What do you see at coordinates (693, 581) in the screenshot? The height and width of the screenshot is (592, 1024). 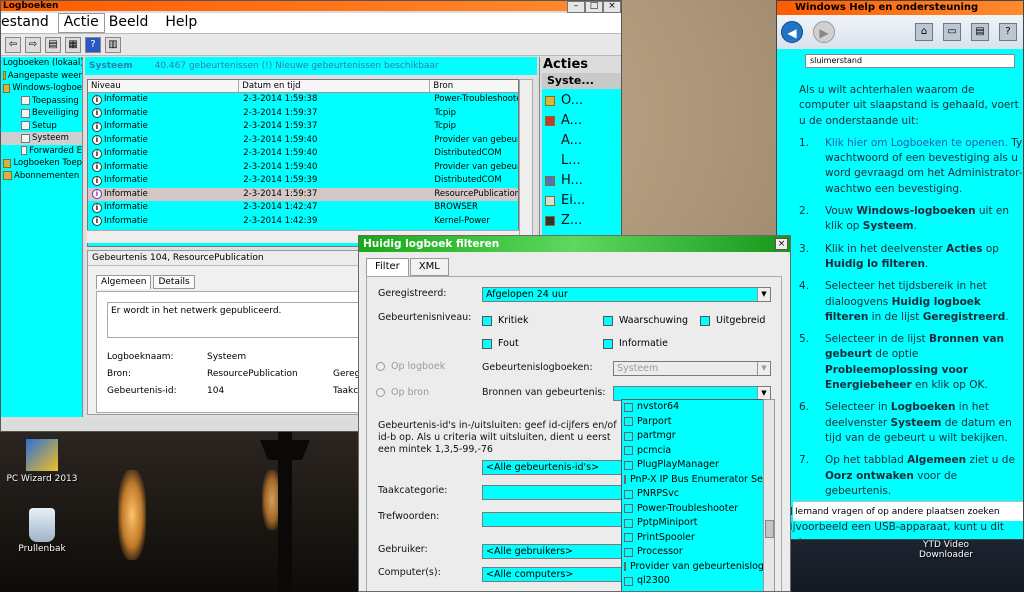 I see `list-item: ql2300` at bounding box center [693, 581].